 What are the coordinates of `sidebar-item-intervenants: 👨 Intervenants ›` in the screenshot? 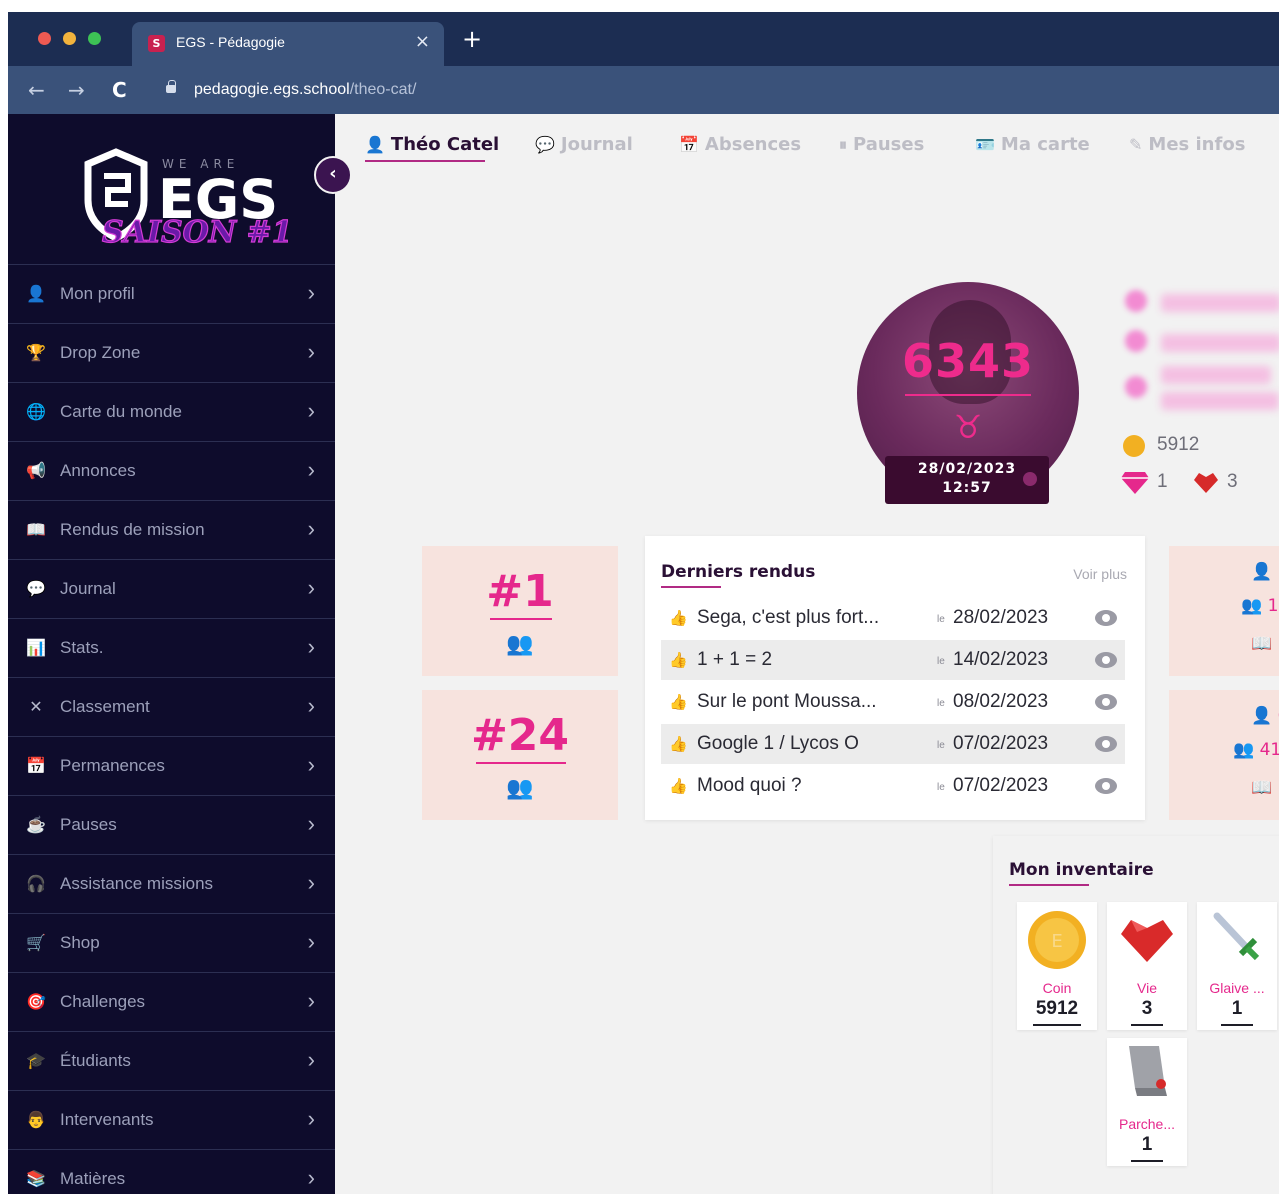 It's located at (171, 1119).